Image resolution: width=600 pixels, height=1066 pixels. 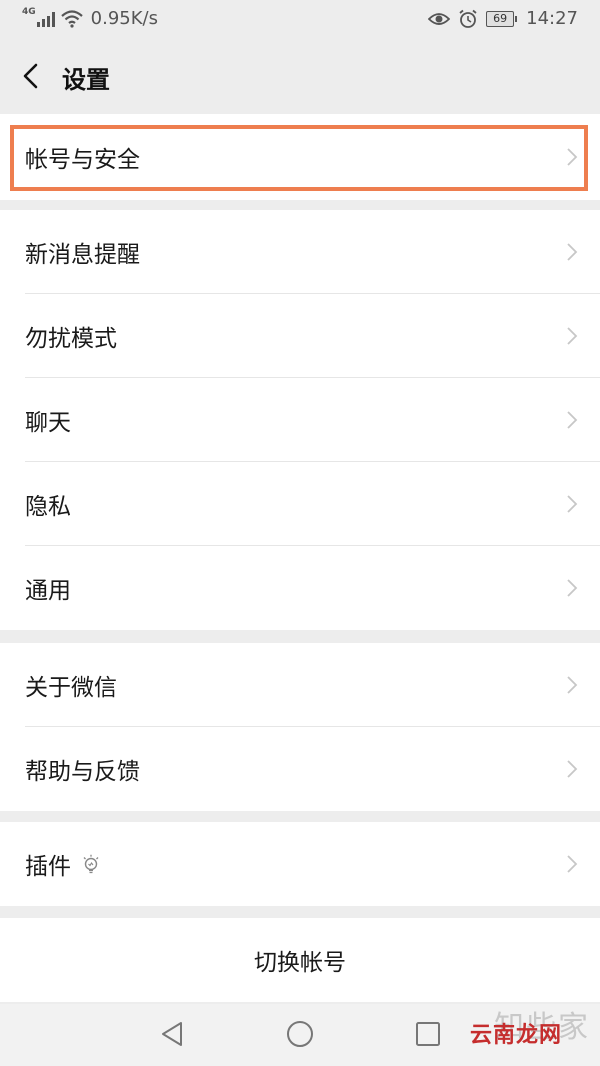 I want to click on settings-item-account-security: 帐号与安全, so click(x=300, y=157).